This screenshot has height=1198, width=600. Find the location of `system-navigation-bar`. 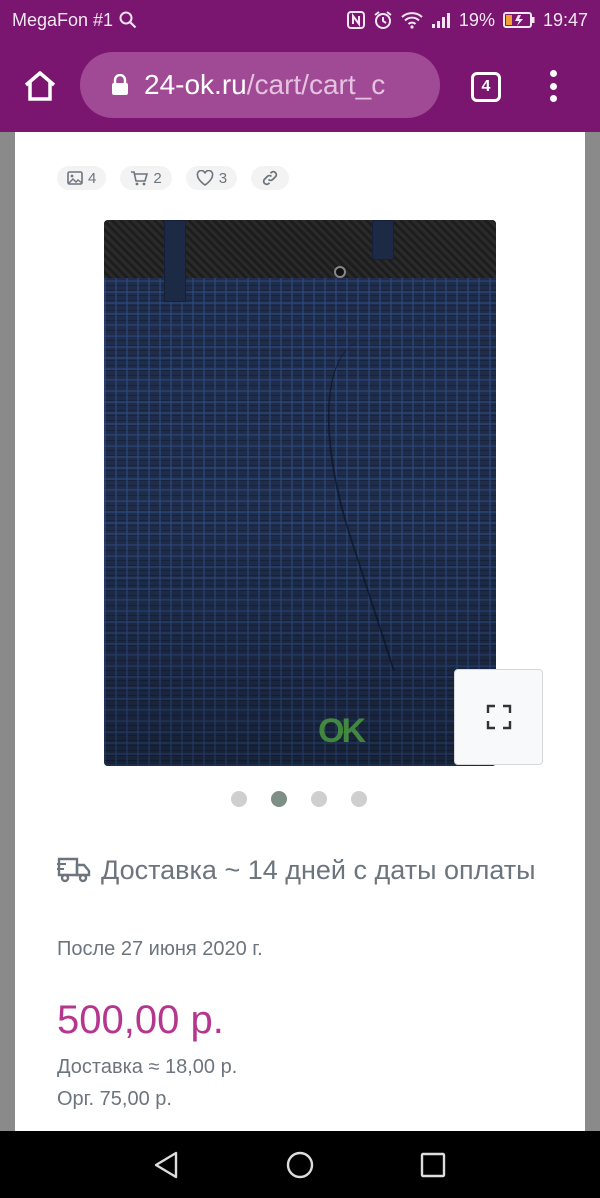

system-navigation-bar is located at coordinates (300, 1164).